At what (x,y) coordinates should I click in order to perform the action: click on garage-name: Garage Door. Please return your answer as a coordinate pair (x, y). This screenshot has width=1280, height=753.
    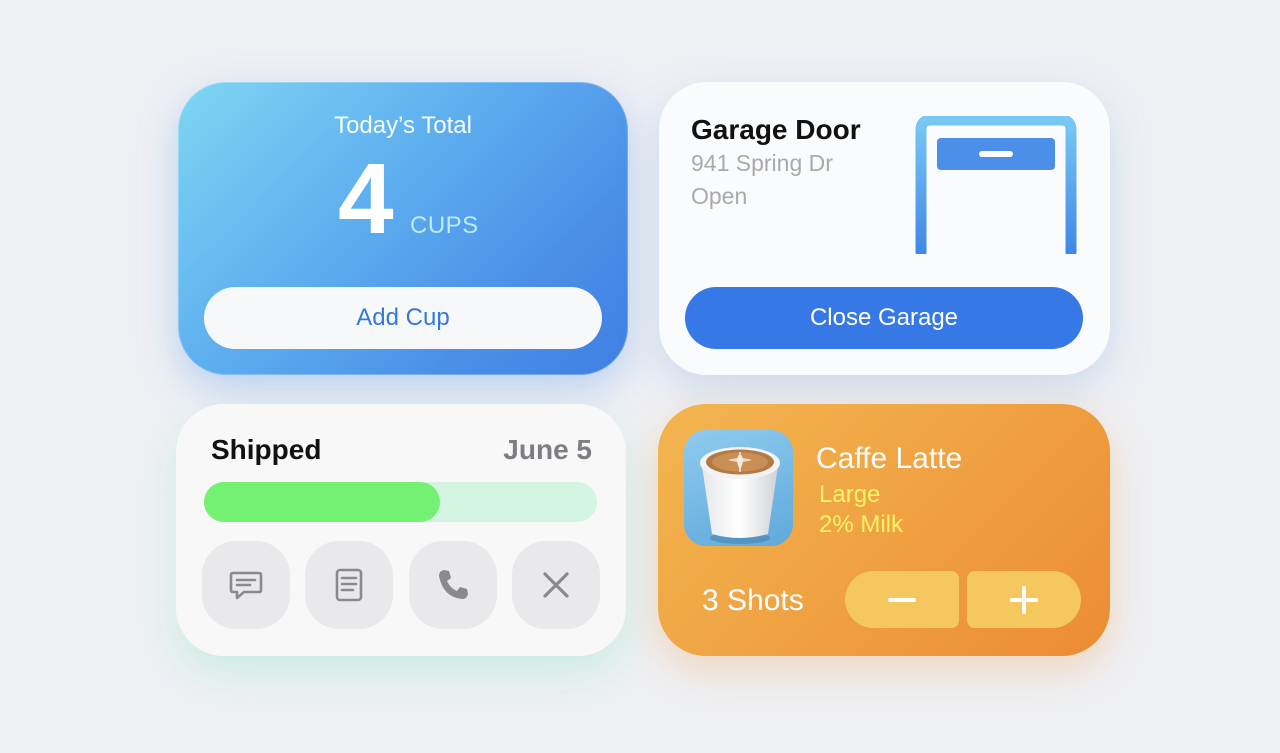
    Looking at the image, I should click on (776, 129).